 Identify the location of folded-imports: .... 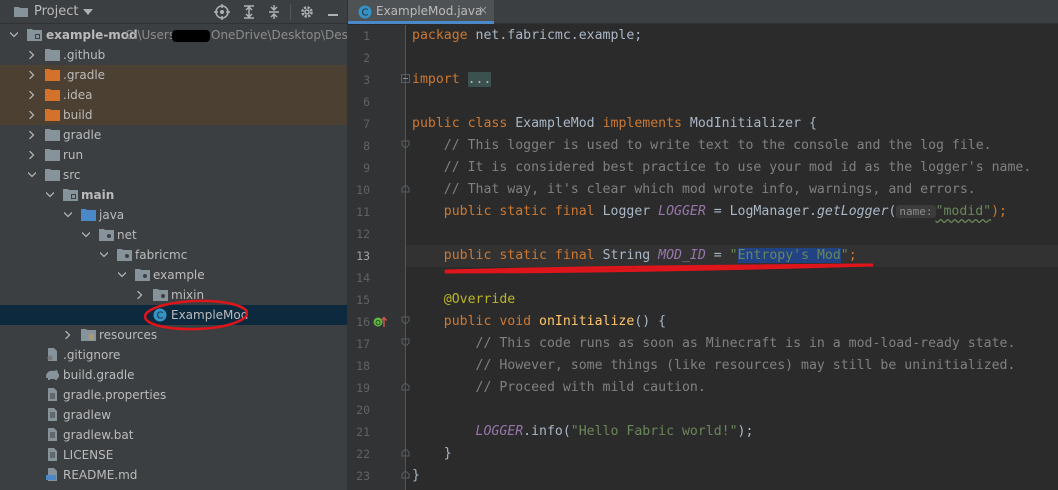
(479, 79).